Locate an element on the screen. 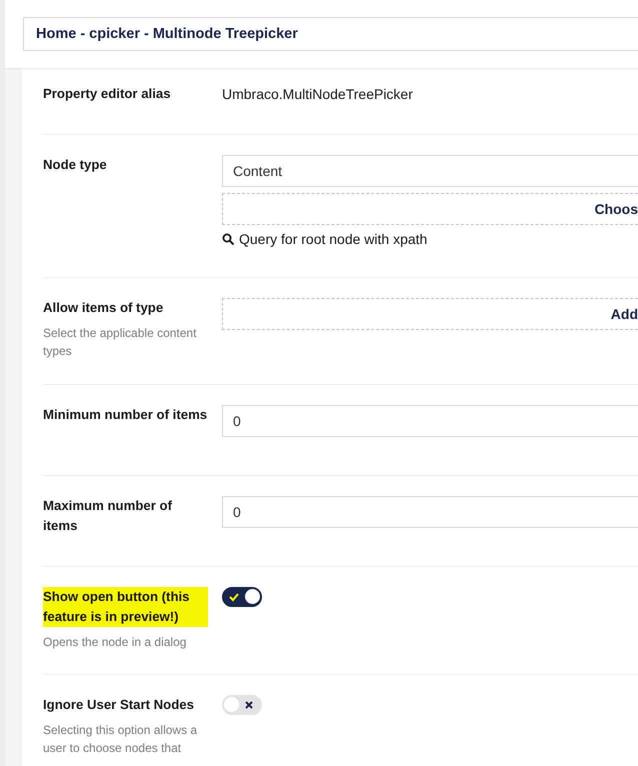  search-icon is located at coordinates (228, 239).